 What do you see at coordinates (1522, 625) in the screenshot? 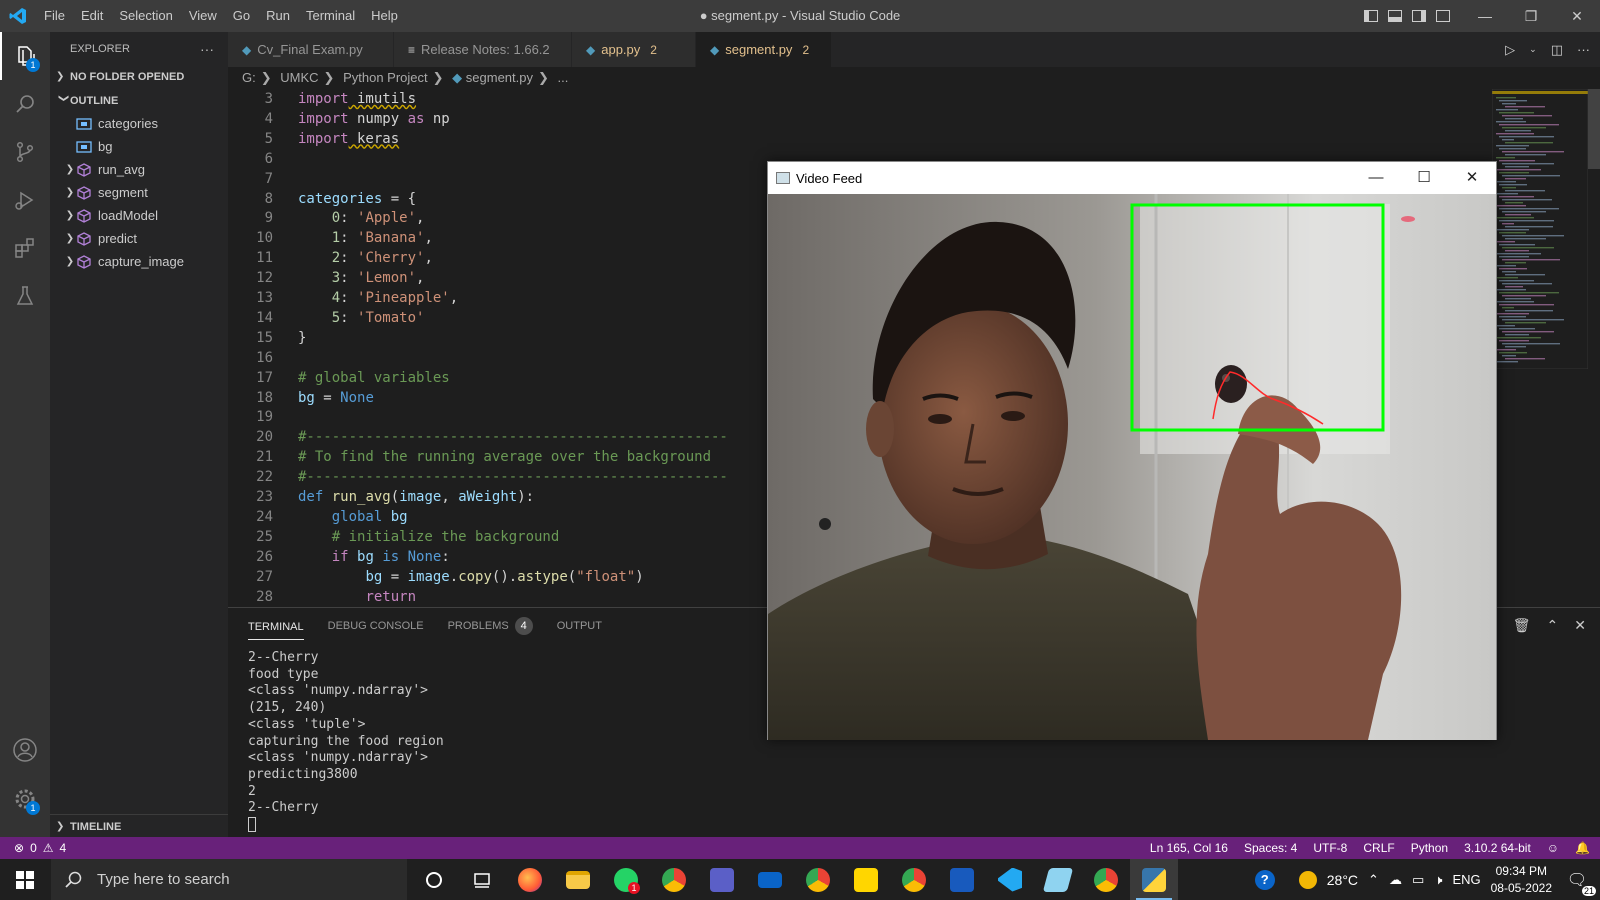
I see `kill-terminal-trash-icon: 🗑` at bounding box center [1522, 625].